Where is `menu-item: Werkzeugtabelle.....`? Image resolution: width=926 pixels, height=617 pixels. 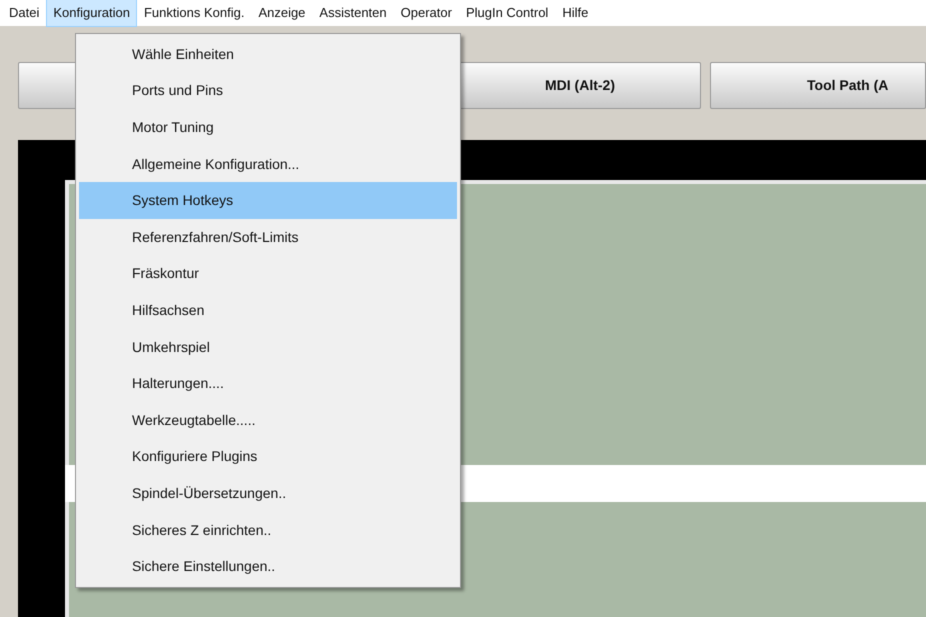
menu-item: Werkzeugtabelle..... is located at coordinates (268, 420).